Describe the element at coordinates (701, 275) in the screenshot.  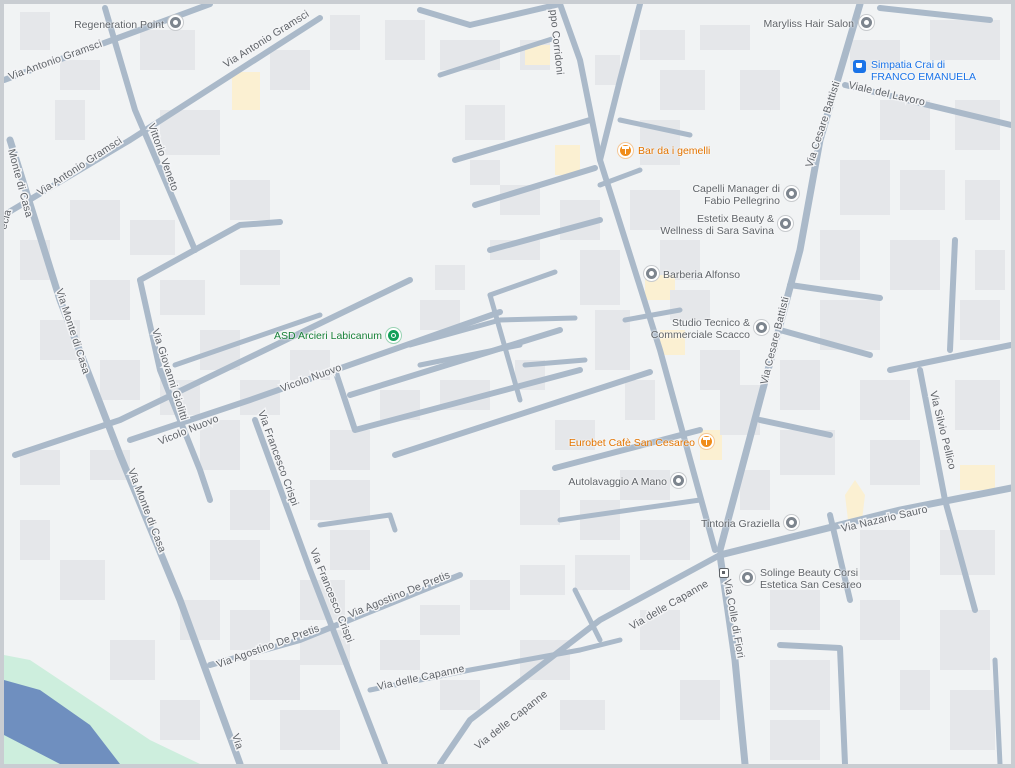
I see `place-label-barberia-alfonso: Barberia Alfonso` at that location.